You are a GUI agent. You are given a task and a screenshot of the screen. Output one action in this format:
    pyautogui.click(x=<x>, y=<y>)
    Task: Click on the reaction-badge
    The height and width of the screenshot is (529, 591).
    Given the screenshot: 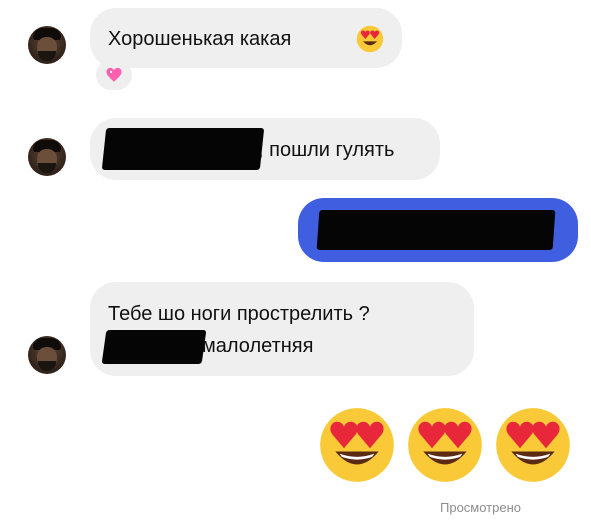 What is the action you would take?
    pyautogui.click(x=114, y=75)
    